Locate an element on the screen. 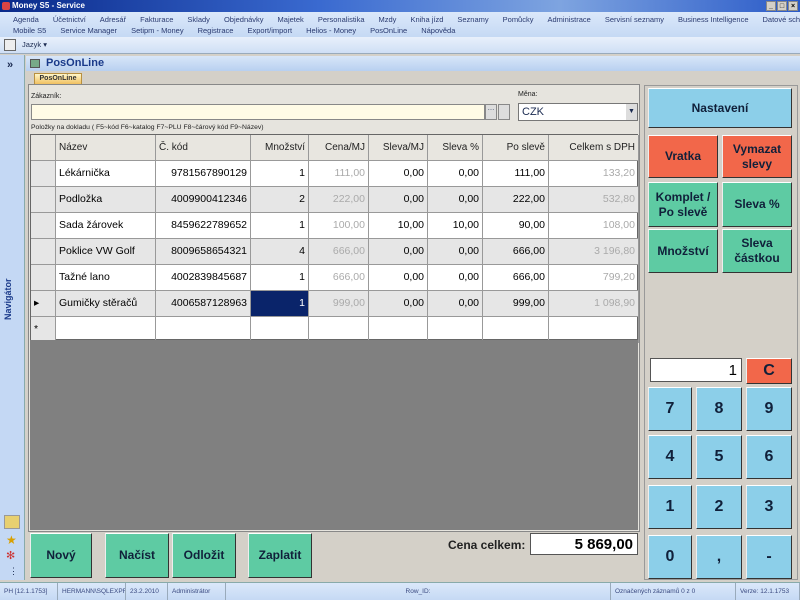  menu-item: Service Manager is located at coordinates (88, 30).